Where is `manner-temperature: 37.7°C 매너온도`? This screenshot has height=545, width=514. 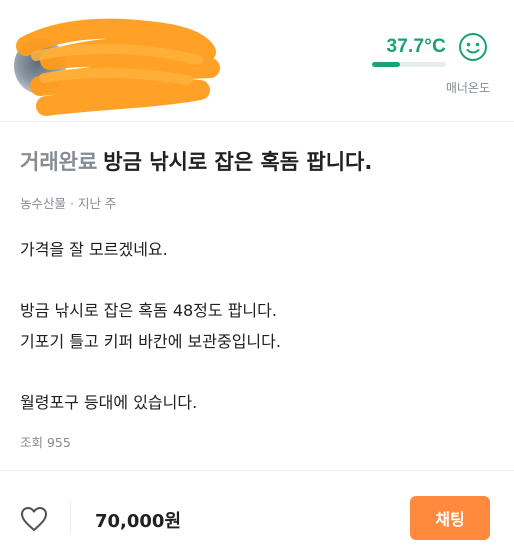
manner-temperature: 37.7°C 매너온도 is located at coordinates (426, 65).